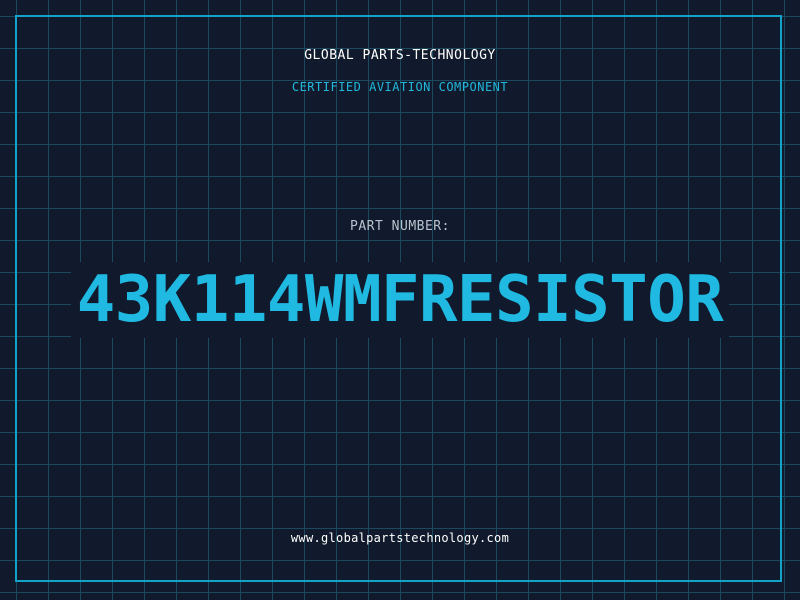  I want to click on part-number-container: 43K114WMFRESISTOR, so click(400, 302).